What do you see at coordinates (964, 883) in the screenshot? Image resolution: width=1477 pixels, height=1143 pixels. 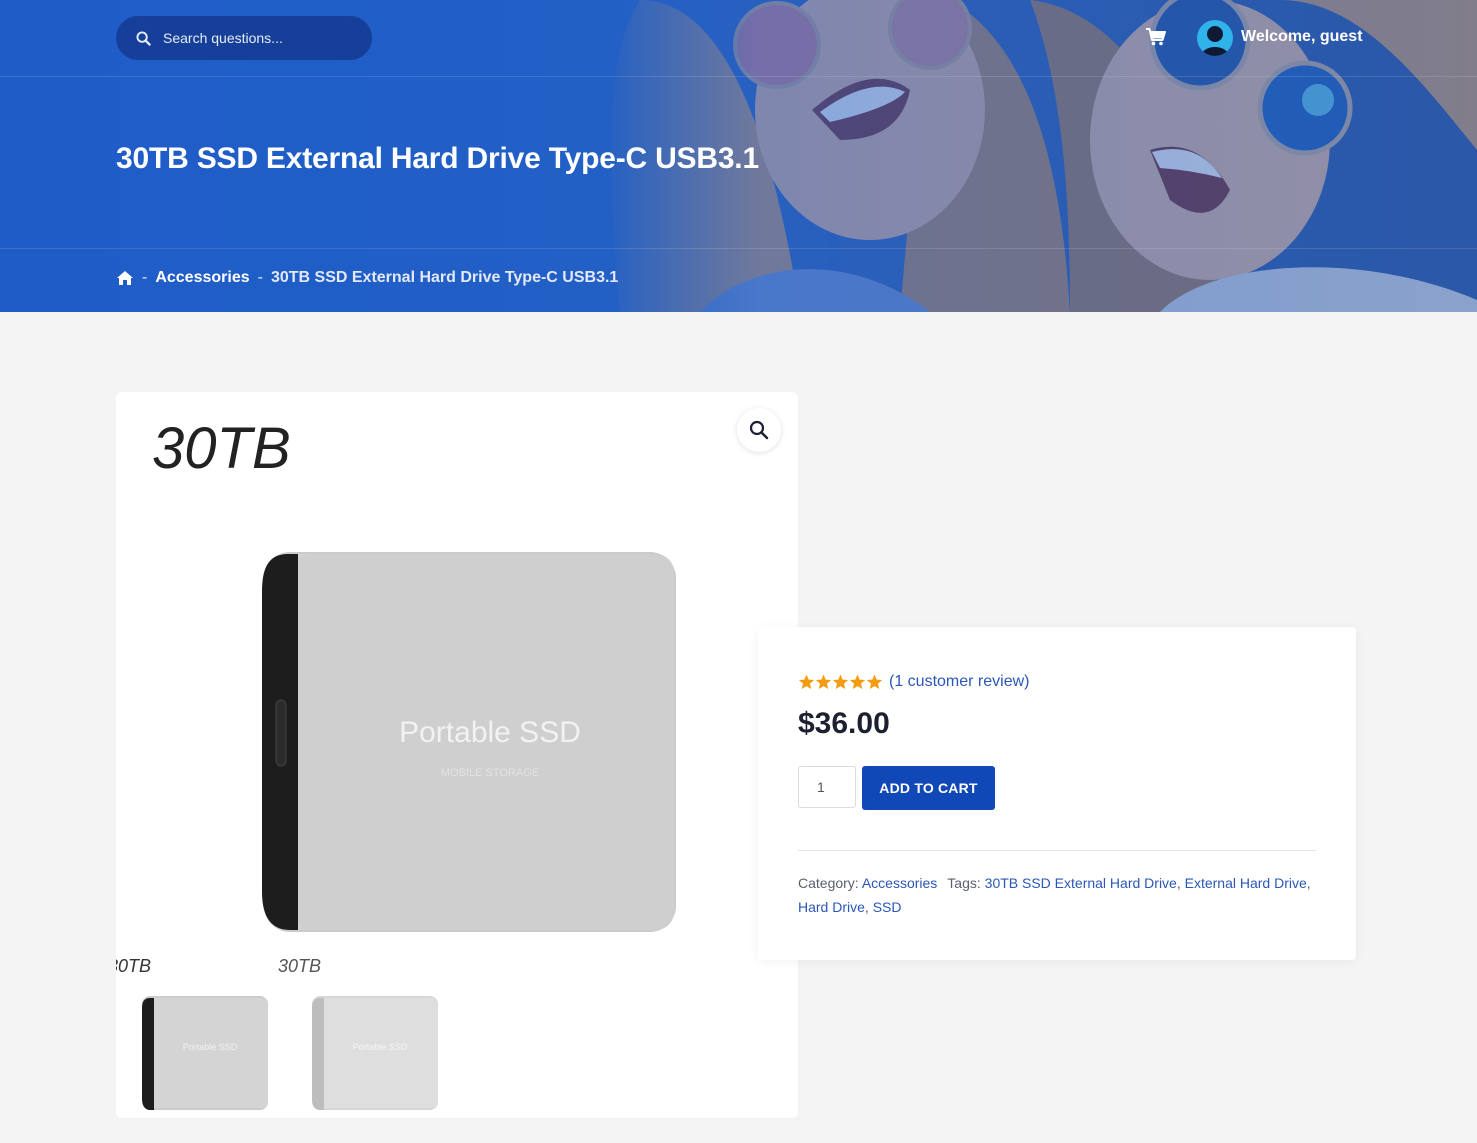 I see `tags-label: Tags:` at bounding box center [964, 883].